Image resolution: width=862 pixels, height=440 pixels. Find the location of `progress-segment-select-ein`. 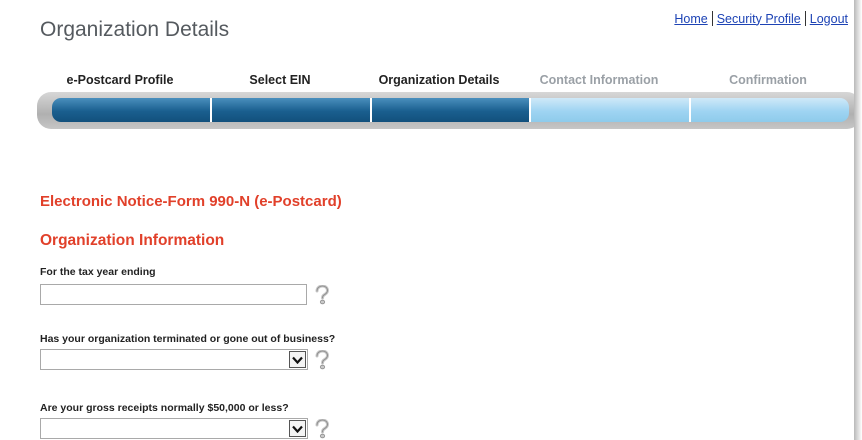

progress-segment-select-ein is located at coordinates (291, 110).